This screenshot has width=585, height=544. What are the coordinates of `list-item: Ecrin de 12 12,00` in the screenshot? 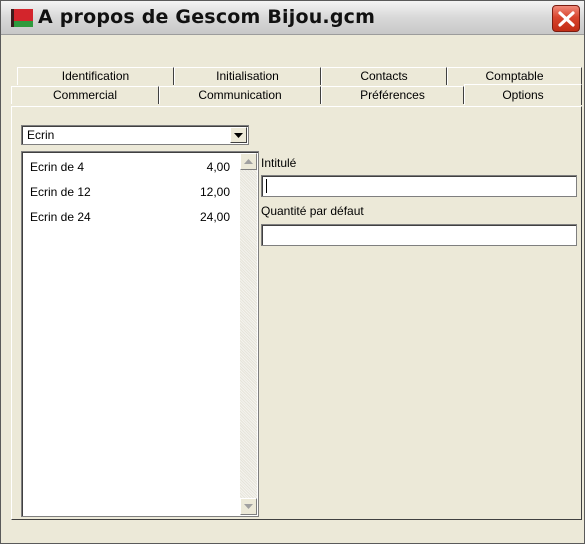 It's located at (130, 194).